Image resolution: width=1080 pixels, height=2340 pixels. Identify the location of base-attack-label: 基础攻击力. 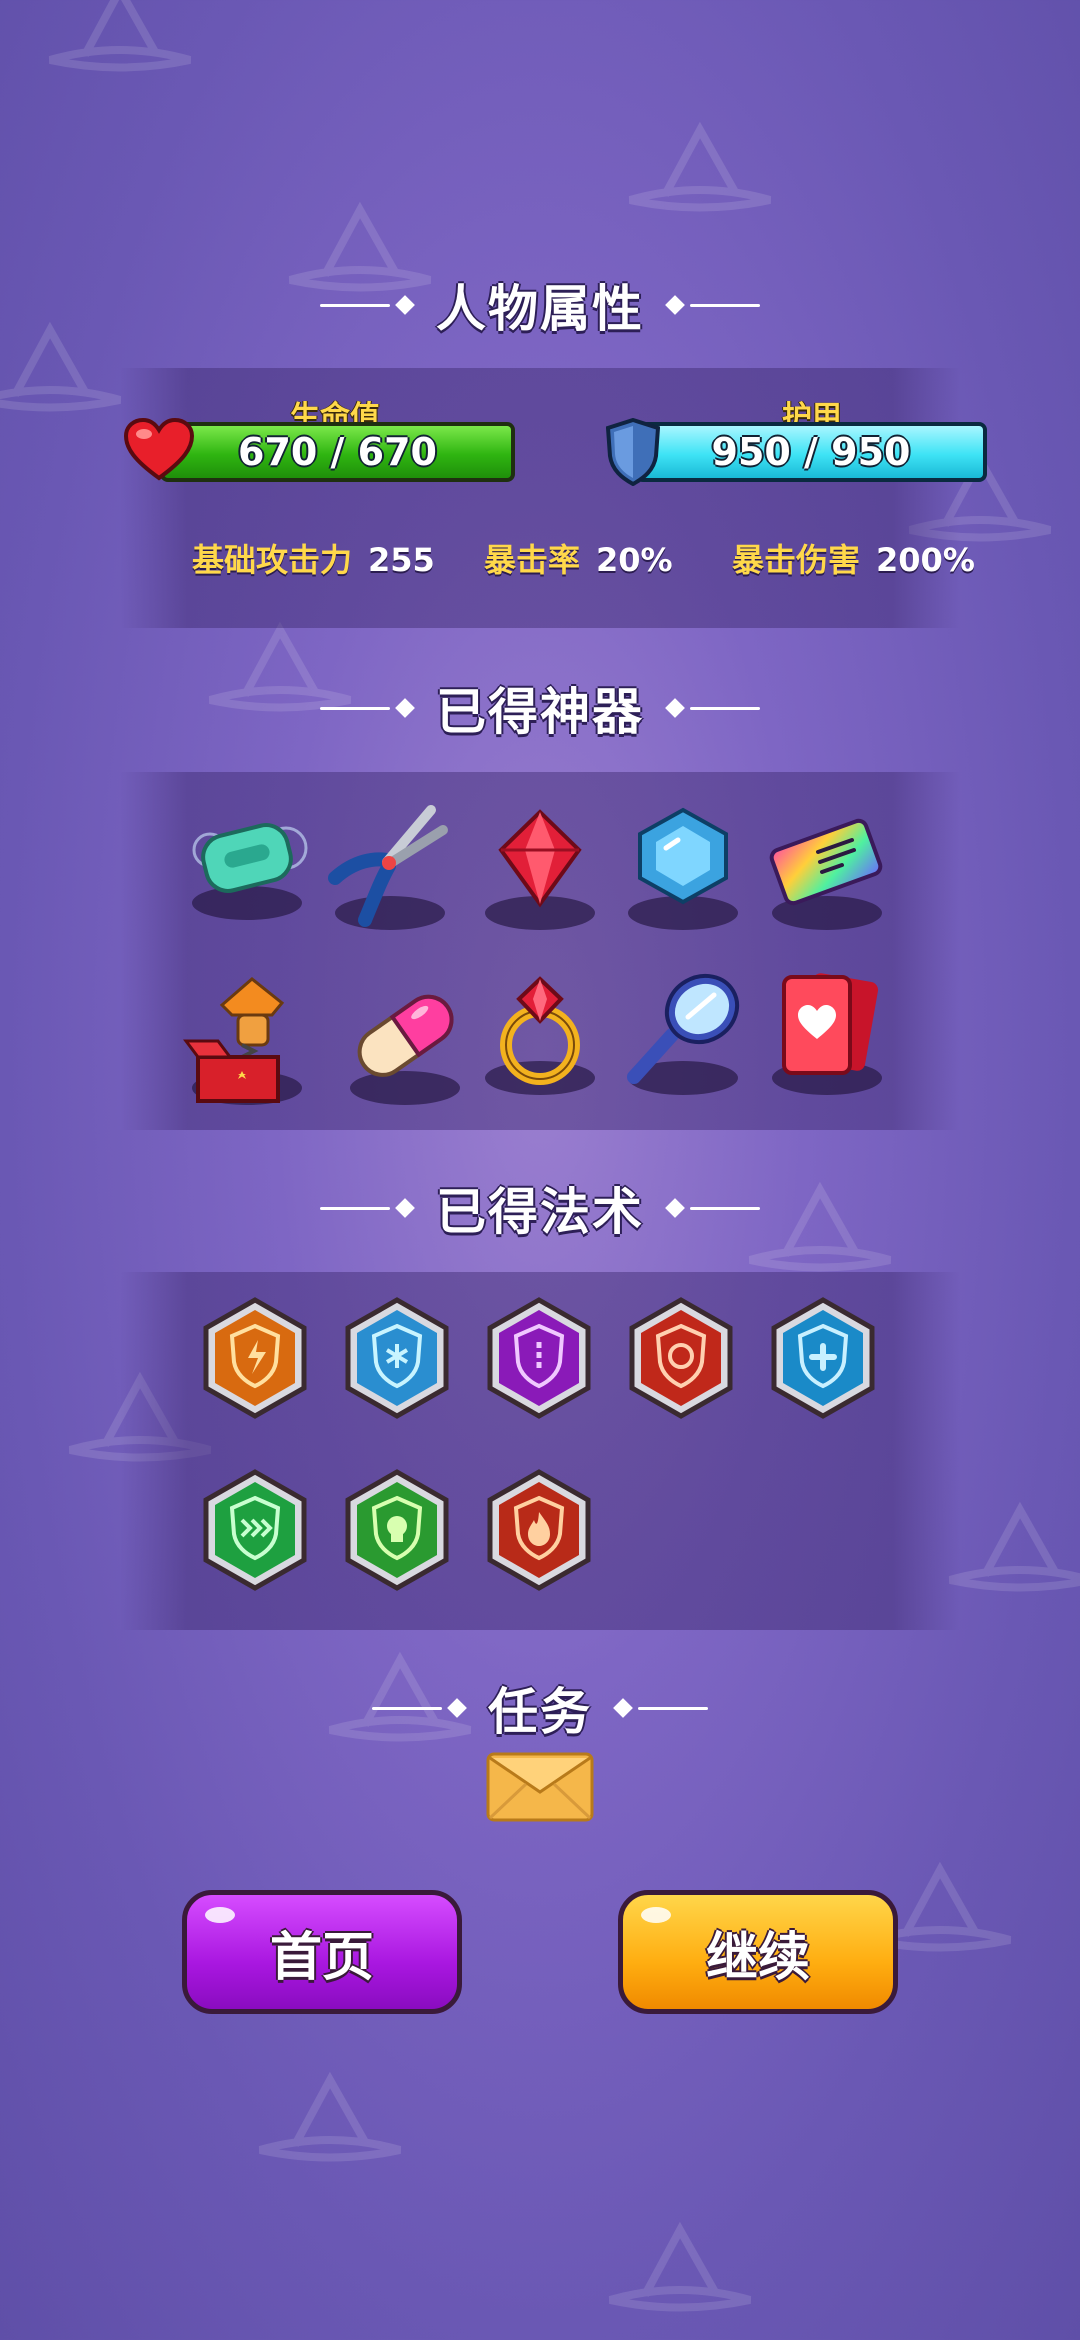
(272, 560).